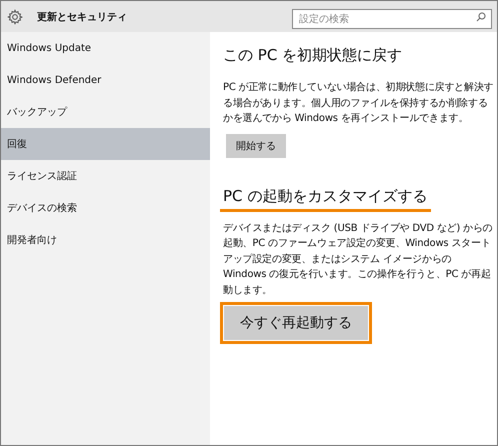 Image resolution: width=498 pixels, height=446 pixels. Describe the element at coordinates (392, 19) in the screenshot. I see `search-field: 設定の検索` at that location.